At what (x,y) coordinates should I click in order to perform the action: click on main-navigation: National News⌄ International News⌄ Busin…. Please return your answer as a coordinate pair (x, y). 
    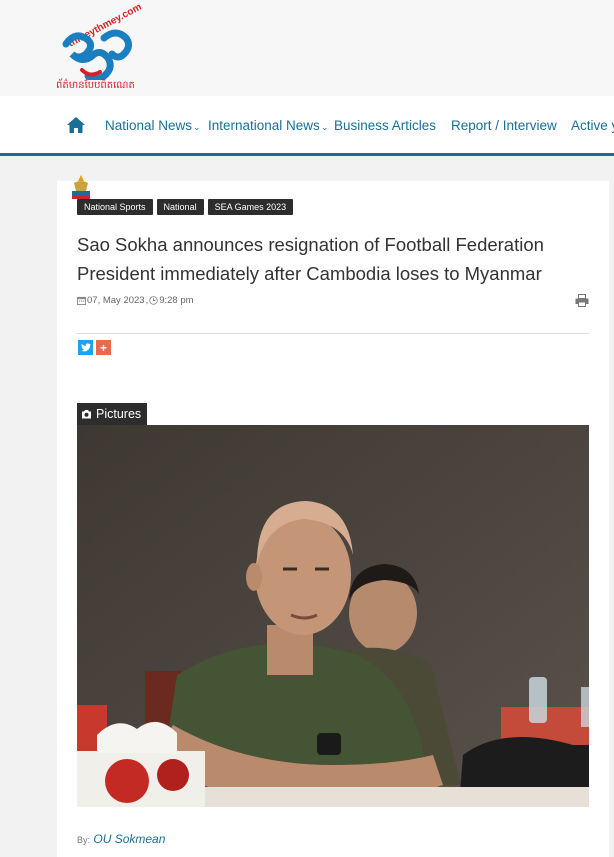
    Looking at the image, I should click on (307, 126).